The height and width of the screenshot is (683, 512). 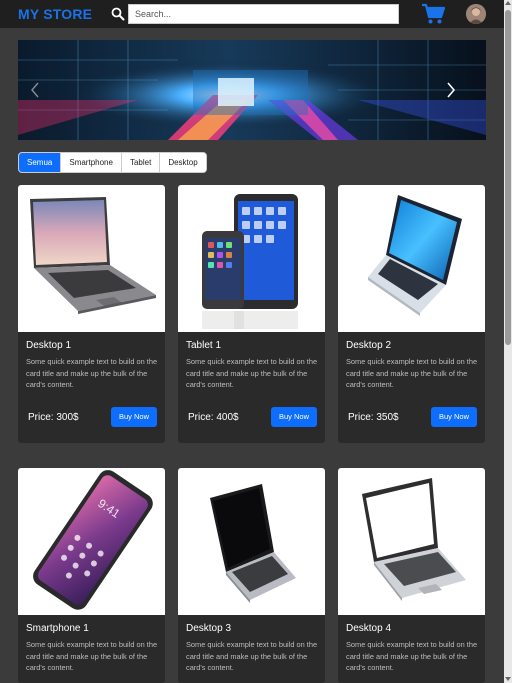 What do you see at coordinates (368, 628) in the screenshot?
I see `product-title: Desktop 4` at bounding box center [368, 628].